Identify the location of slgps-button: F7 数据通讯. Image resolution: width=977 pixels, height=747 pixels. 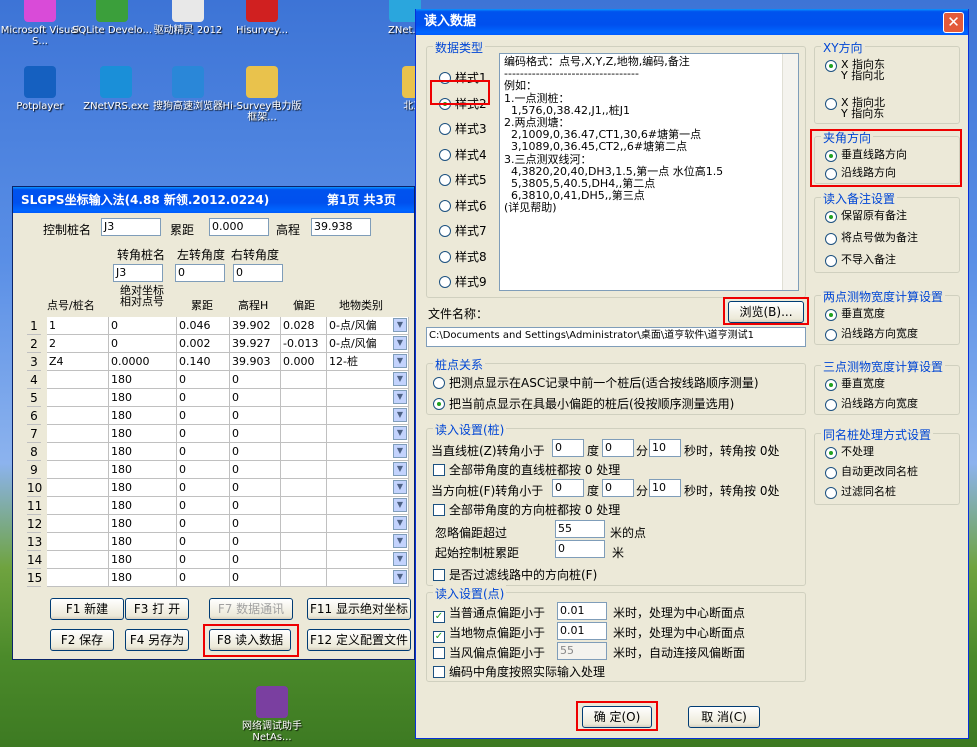
(251, 609).